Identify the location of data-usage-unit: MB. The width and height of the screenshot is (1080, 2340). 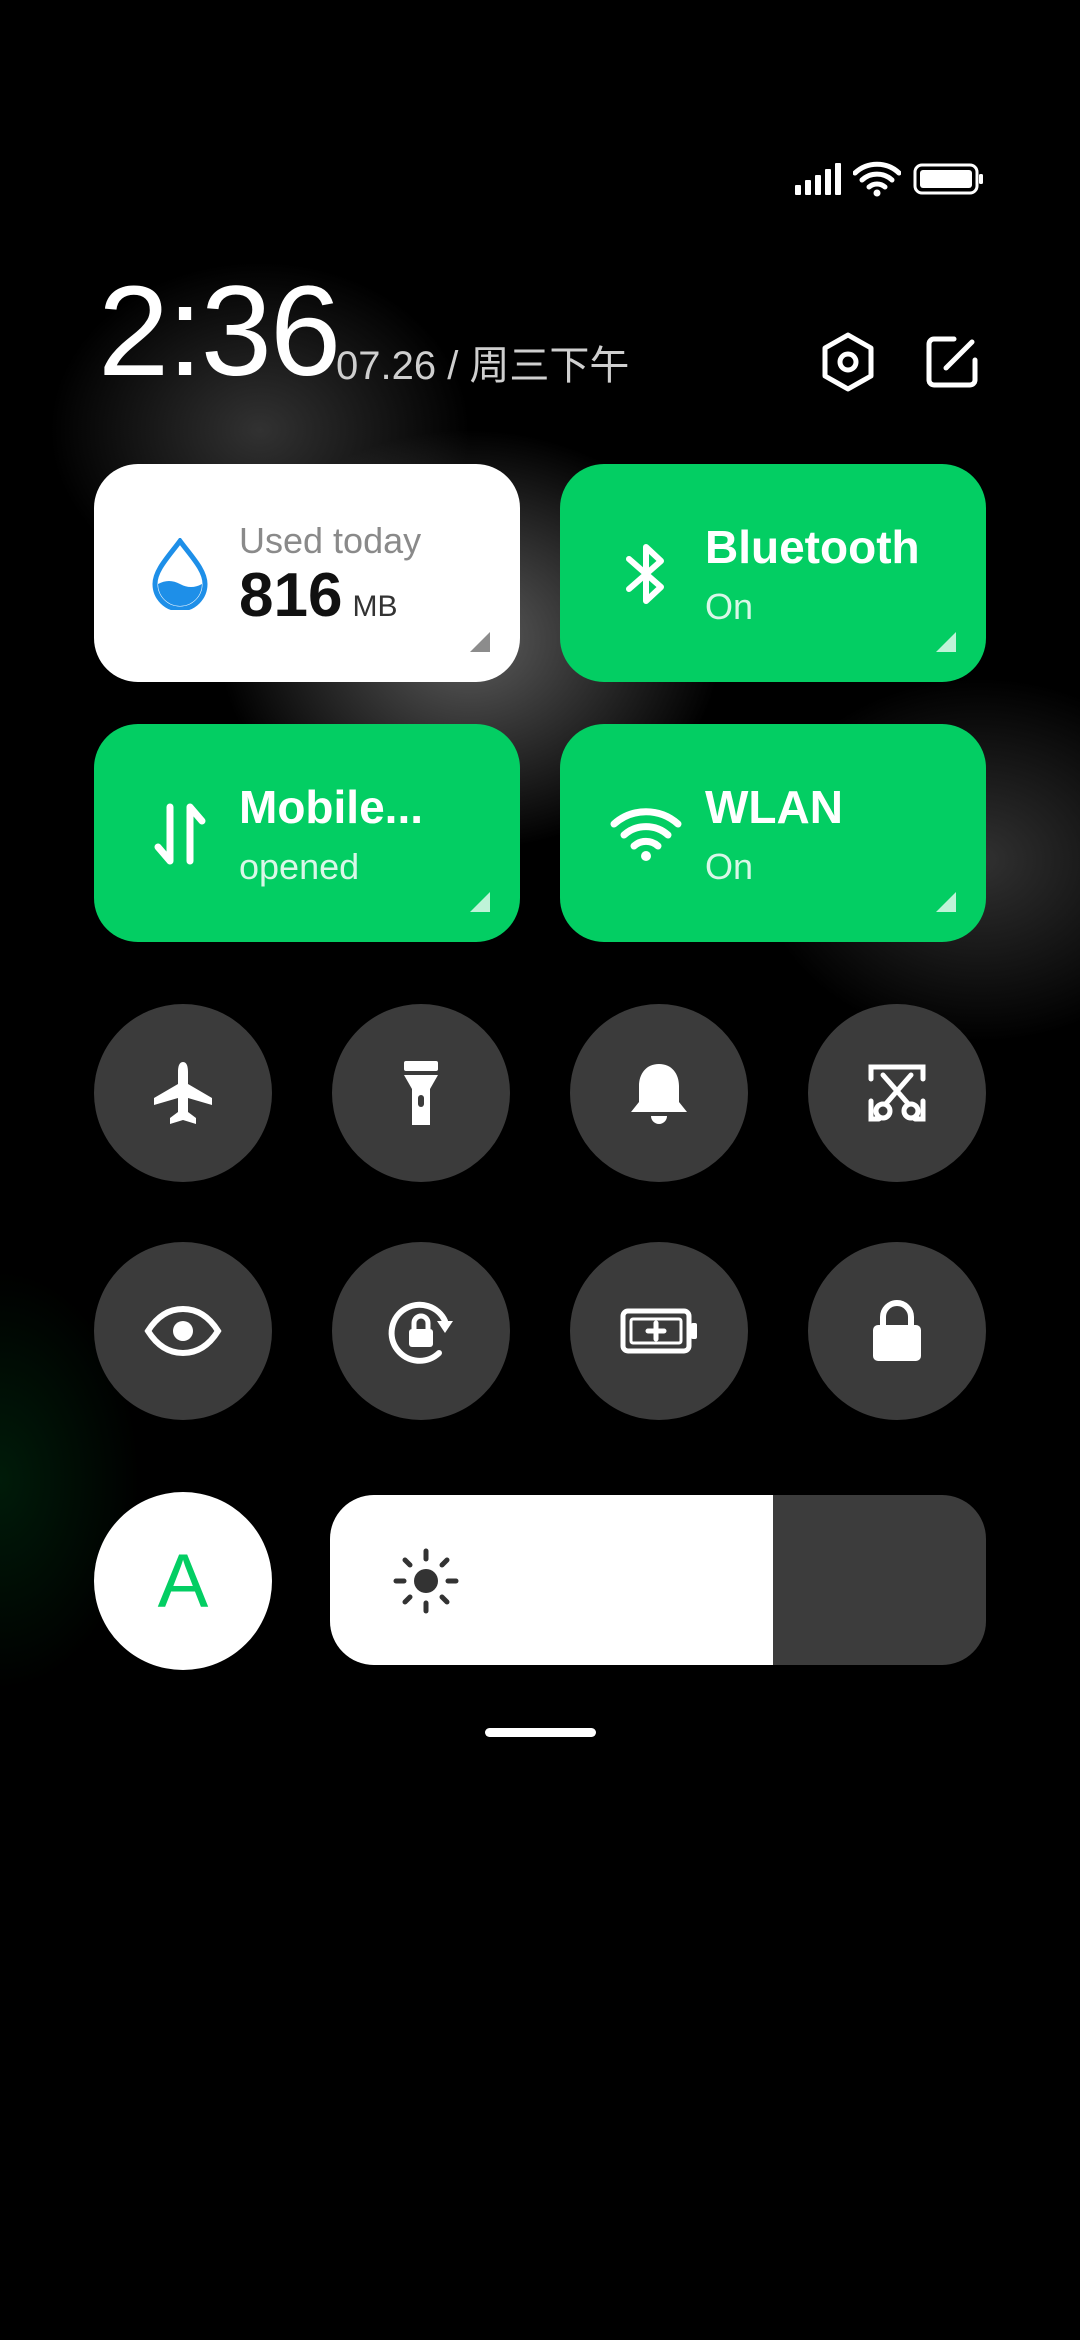
(375, 606).